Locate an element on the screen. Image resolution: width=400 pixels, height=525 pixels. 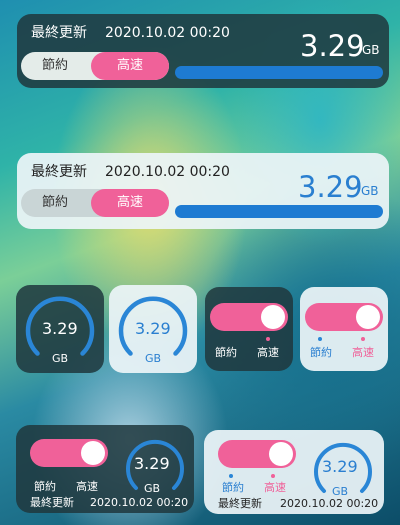
gauge-widget-light: 3.29 GB is located at coordinates (153, 329).